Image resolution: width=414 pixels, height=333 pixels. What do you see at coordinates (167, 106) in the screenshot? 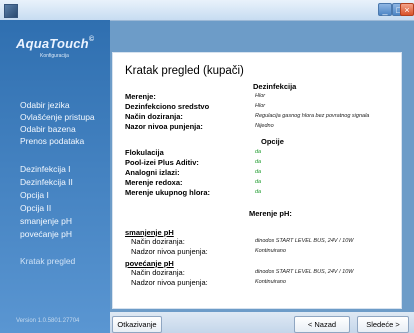
I see `dezinfekcija-label: Dezinfekciono sredstvo` at bounding box center [167, 106].